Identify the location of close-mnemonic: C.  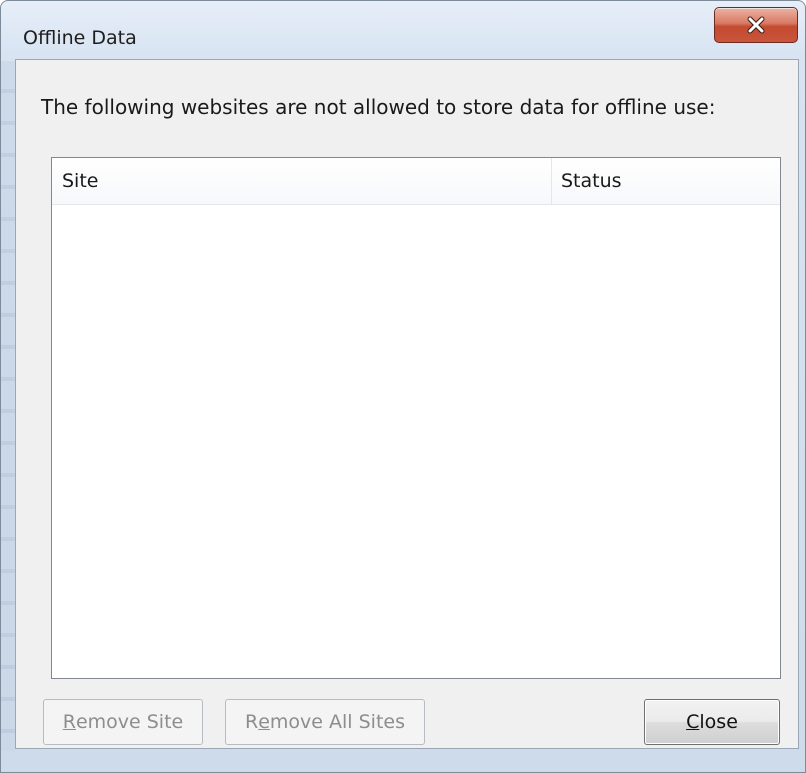
(693, 722).